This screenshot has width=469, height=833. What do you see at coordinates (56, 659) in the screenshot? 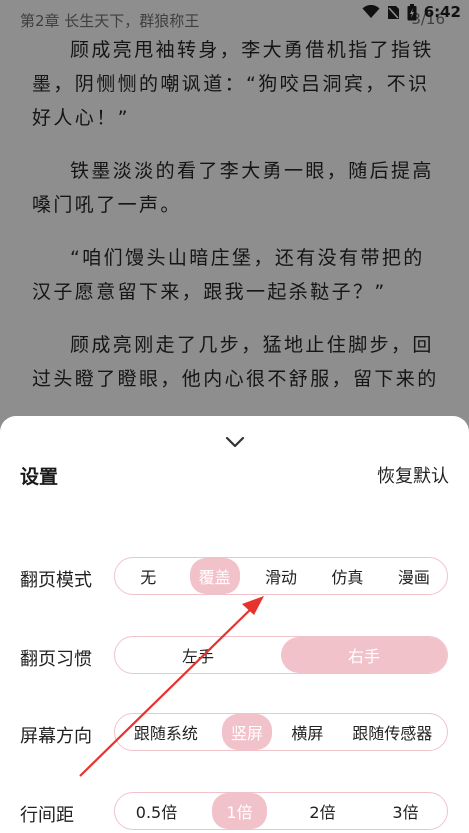
I see `page-turn-habit-label: 翻页习惯` at bounding box center [56, 659].